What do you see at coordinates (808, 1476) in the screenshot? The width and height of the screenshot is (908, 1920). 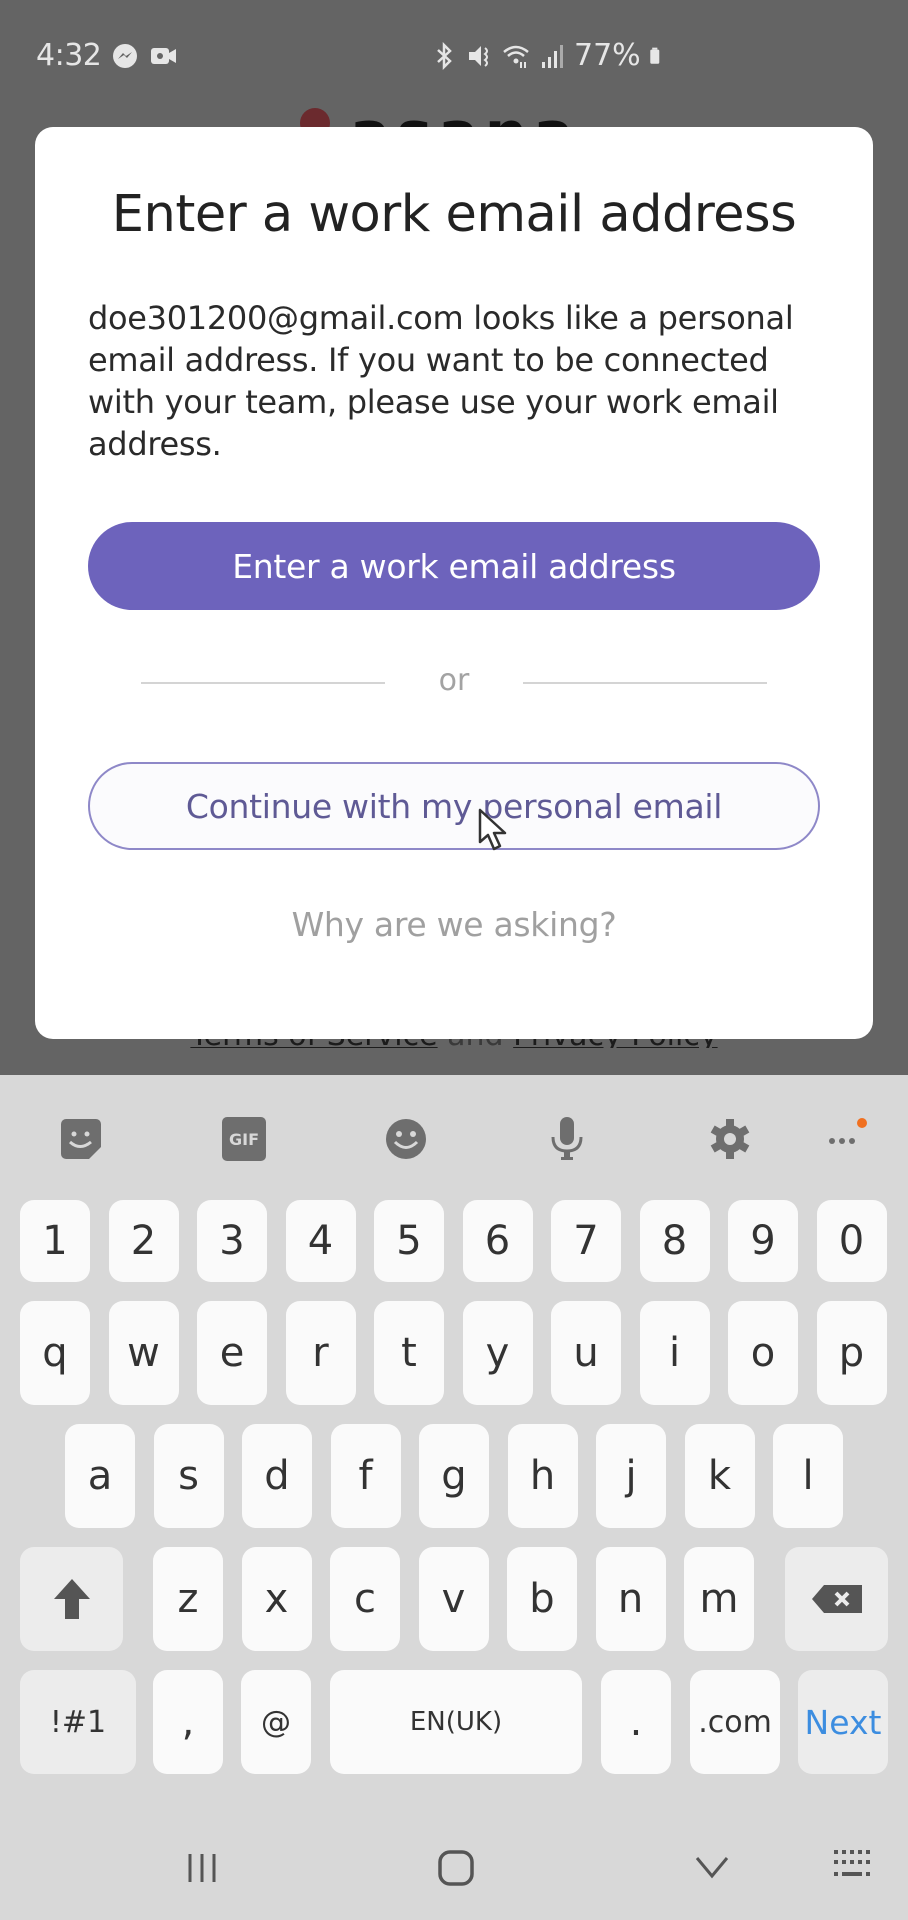 I see `key-l: l` at bounding box center [808, 1476].